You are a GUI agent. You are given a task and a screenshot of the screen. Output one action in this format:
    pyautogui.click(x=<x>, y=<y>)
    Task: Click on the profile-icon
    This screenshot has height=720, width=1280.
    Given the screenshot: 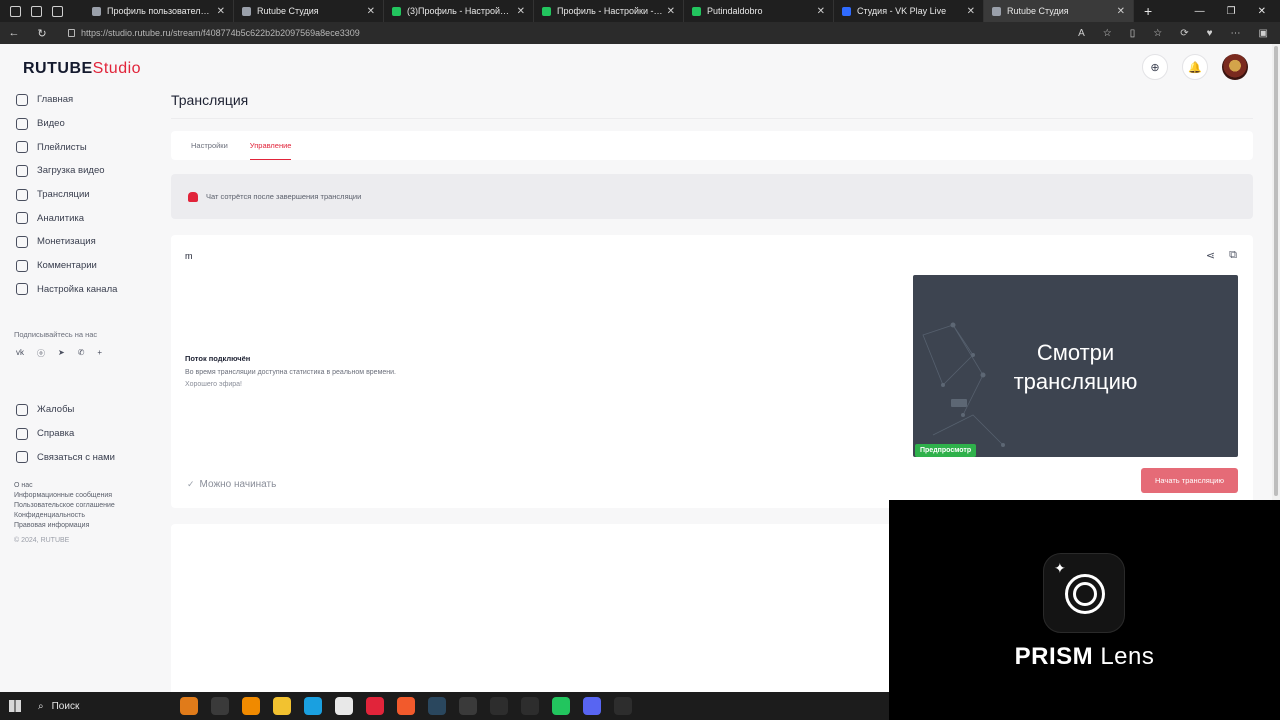 What is the action you would take?
    pyautogui.click(x=15, y=11)
    